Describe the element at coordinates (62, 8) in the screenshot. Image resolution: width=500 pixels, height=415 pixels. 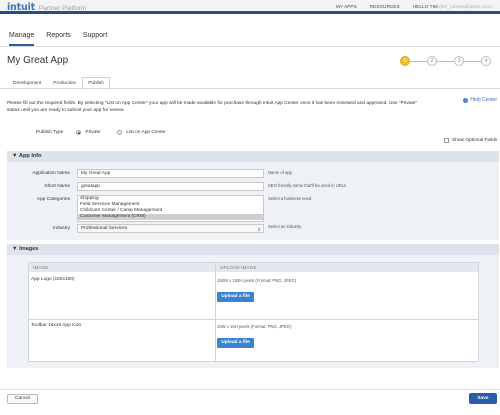
I see `product-name: Partner Platform` at that location.